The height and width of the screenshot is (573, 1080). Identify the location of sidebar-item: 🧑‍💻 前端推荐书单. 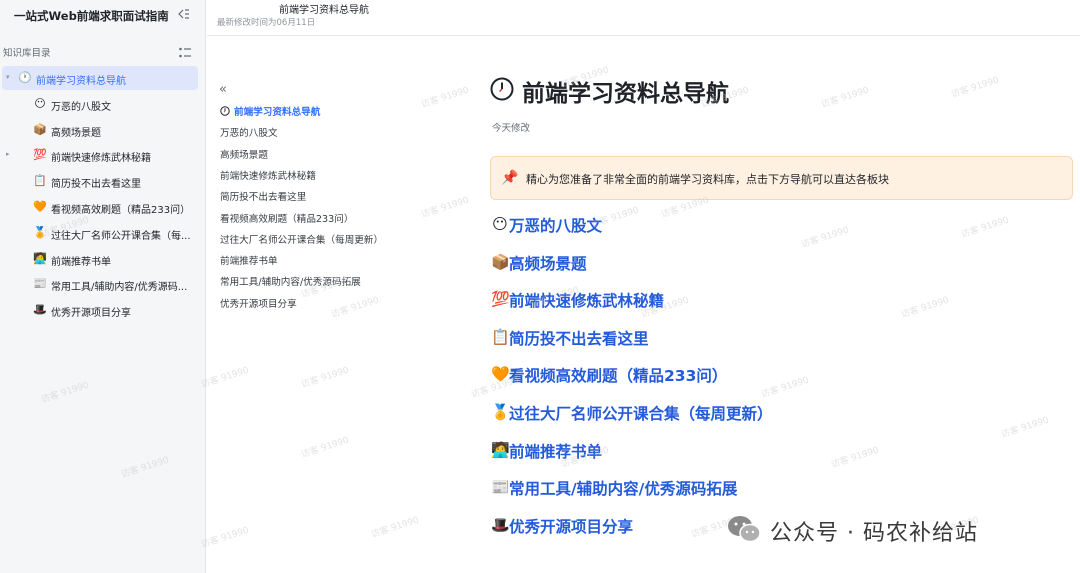
(103, 259).